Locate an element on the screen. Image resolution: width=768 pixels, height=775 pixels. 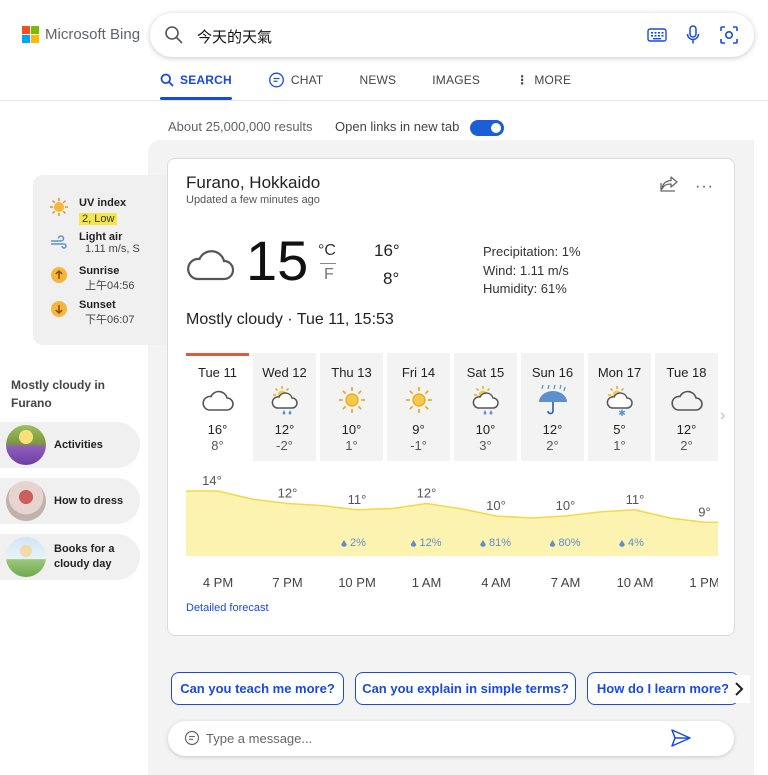
tab-chat-label: CHAT is located at coordinates (307, 80).